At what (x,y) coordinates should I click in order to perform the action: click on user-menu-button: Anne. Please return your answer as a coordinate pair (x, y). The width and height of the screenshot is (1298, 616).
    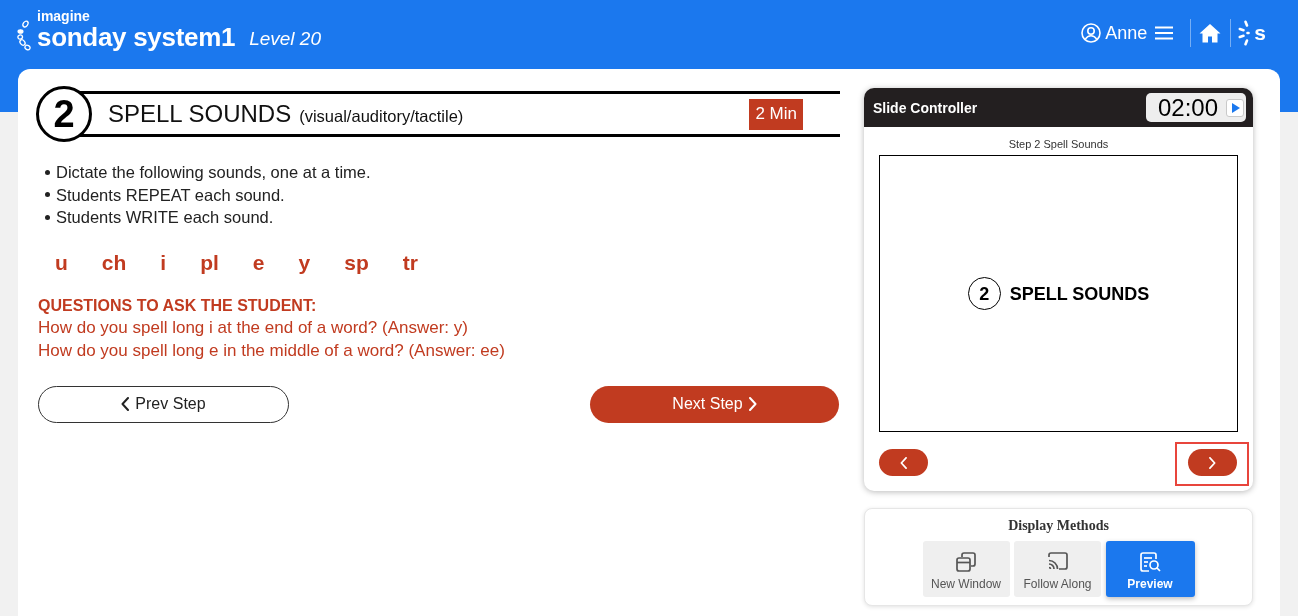
    Looking at the image, I should click on (1114, 33).